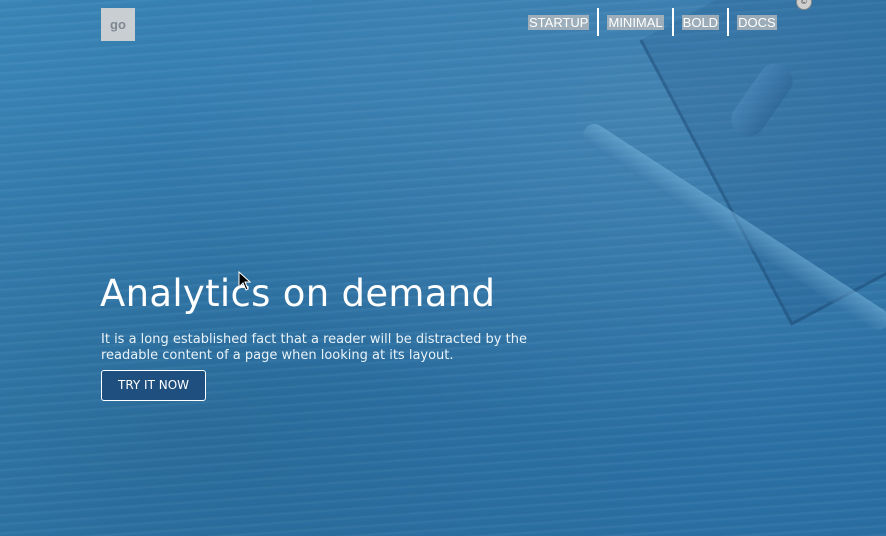 This screenshot has width=886, height=536. I want to click on top-nav: STARTUP MINIMAL BOLD DOCS, so click(652, 22).